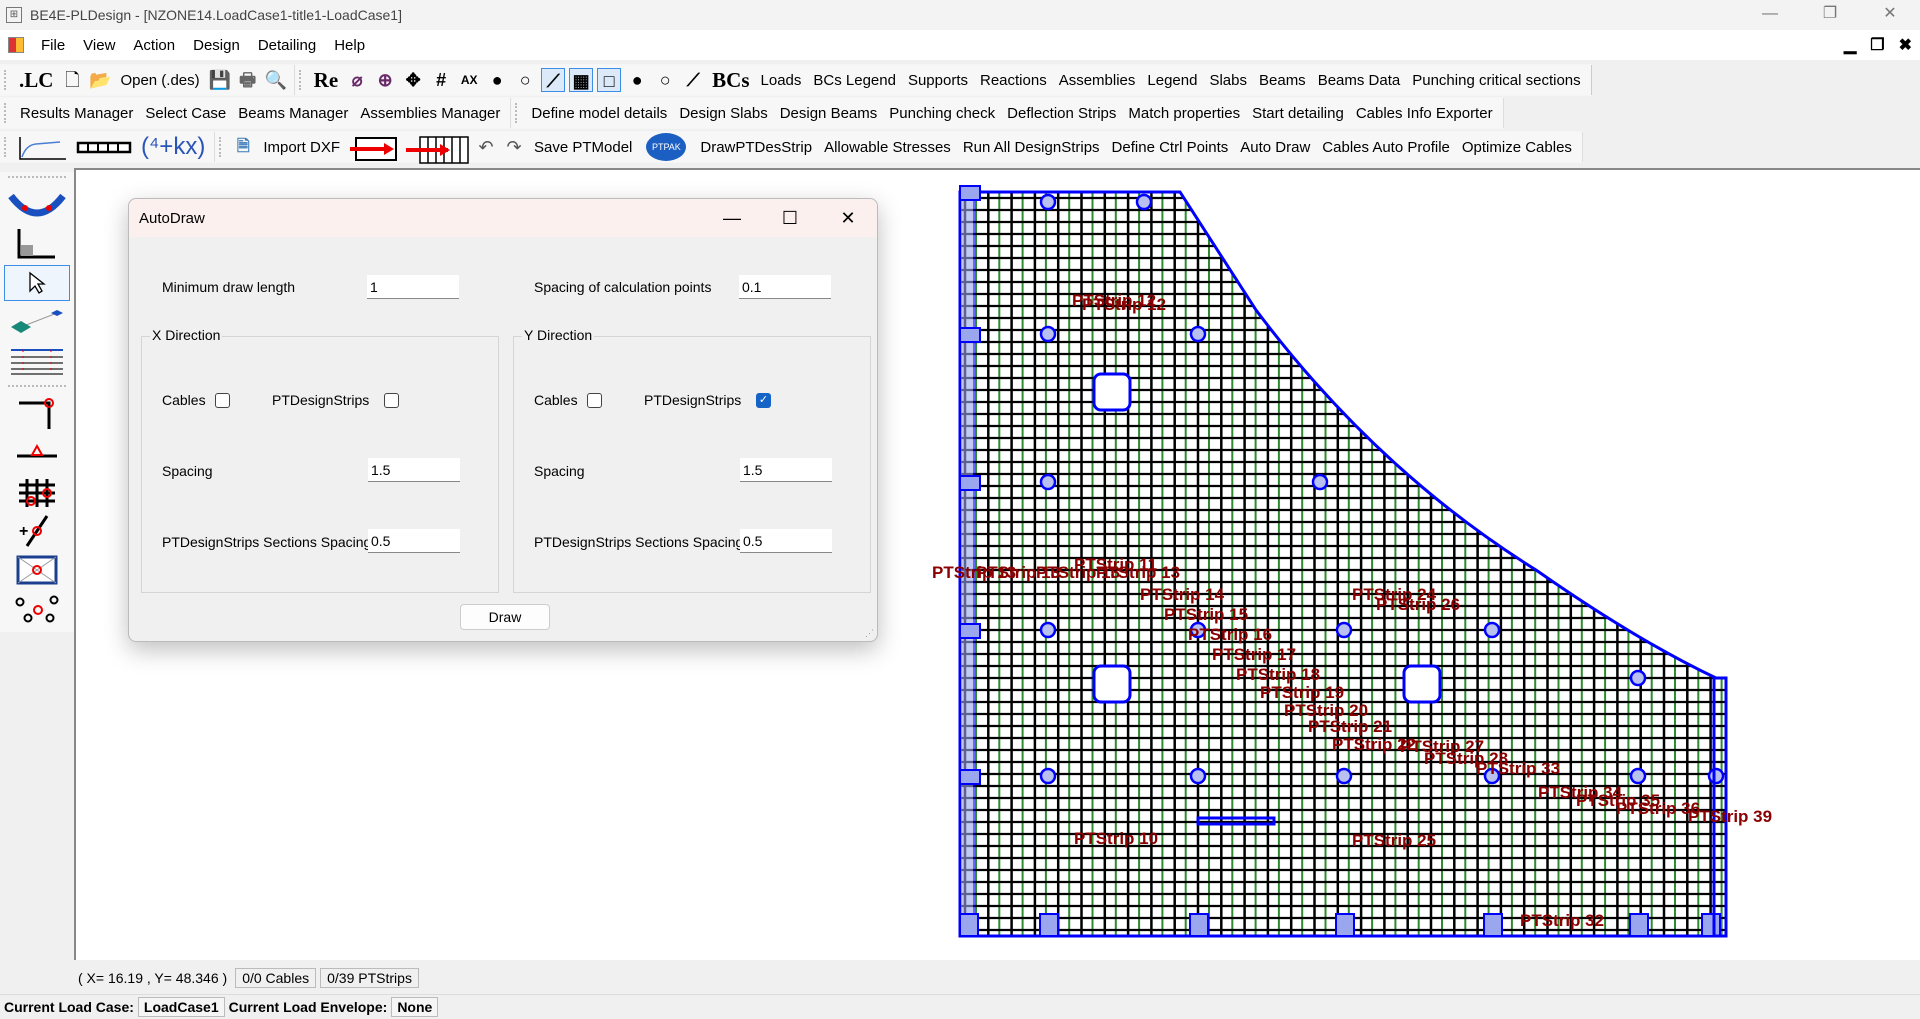 This screenshot has height=1019, width=1920. What do you see at coordinates (220, 80) in the screenshot?
I see `save-icon: 💾` at bounding box center [220, 80].